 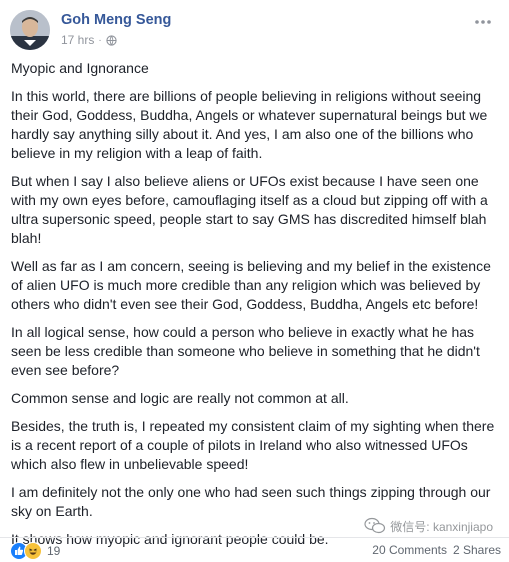 I want to click on comments-count-link: 20 Comments, so click(x=409, y=550).